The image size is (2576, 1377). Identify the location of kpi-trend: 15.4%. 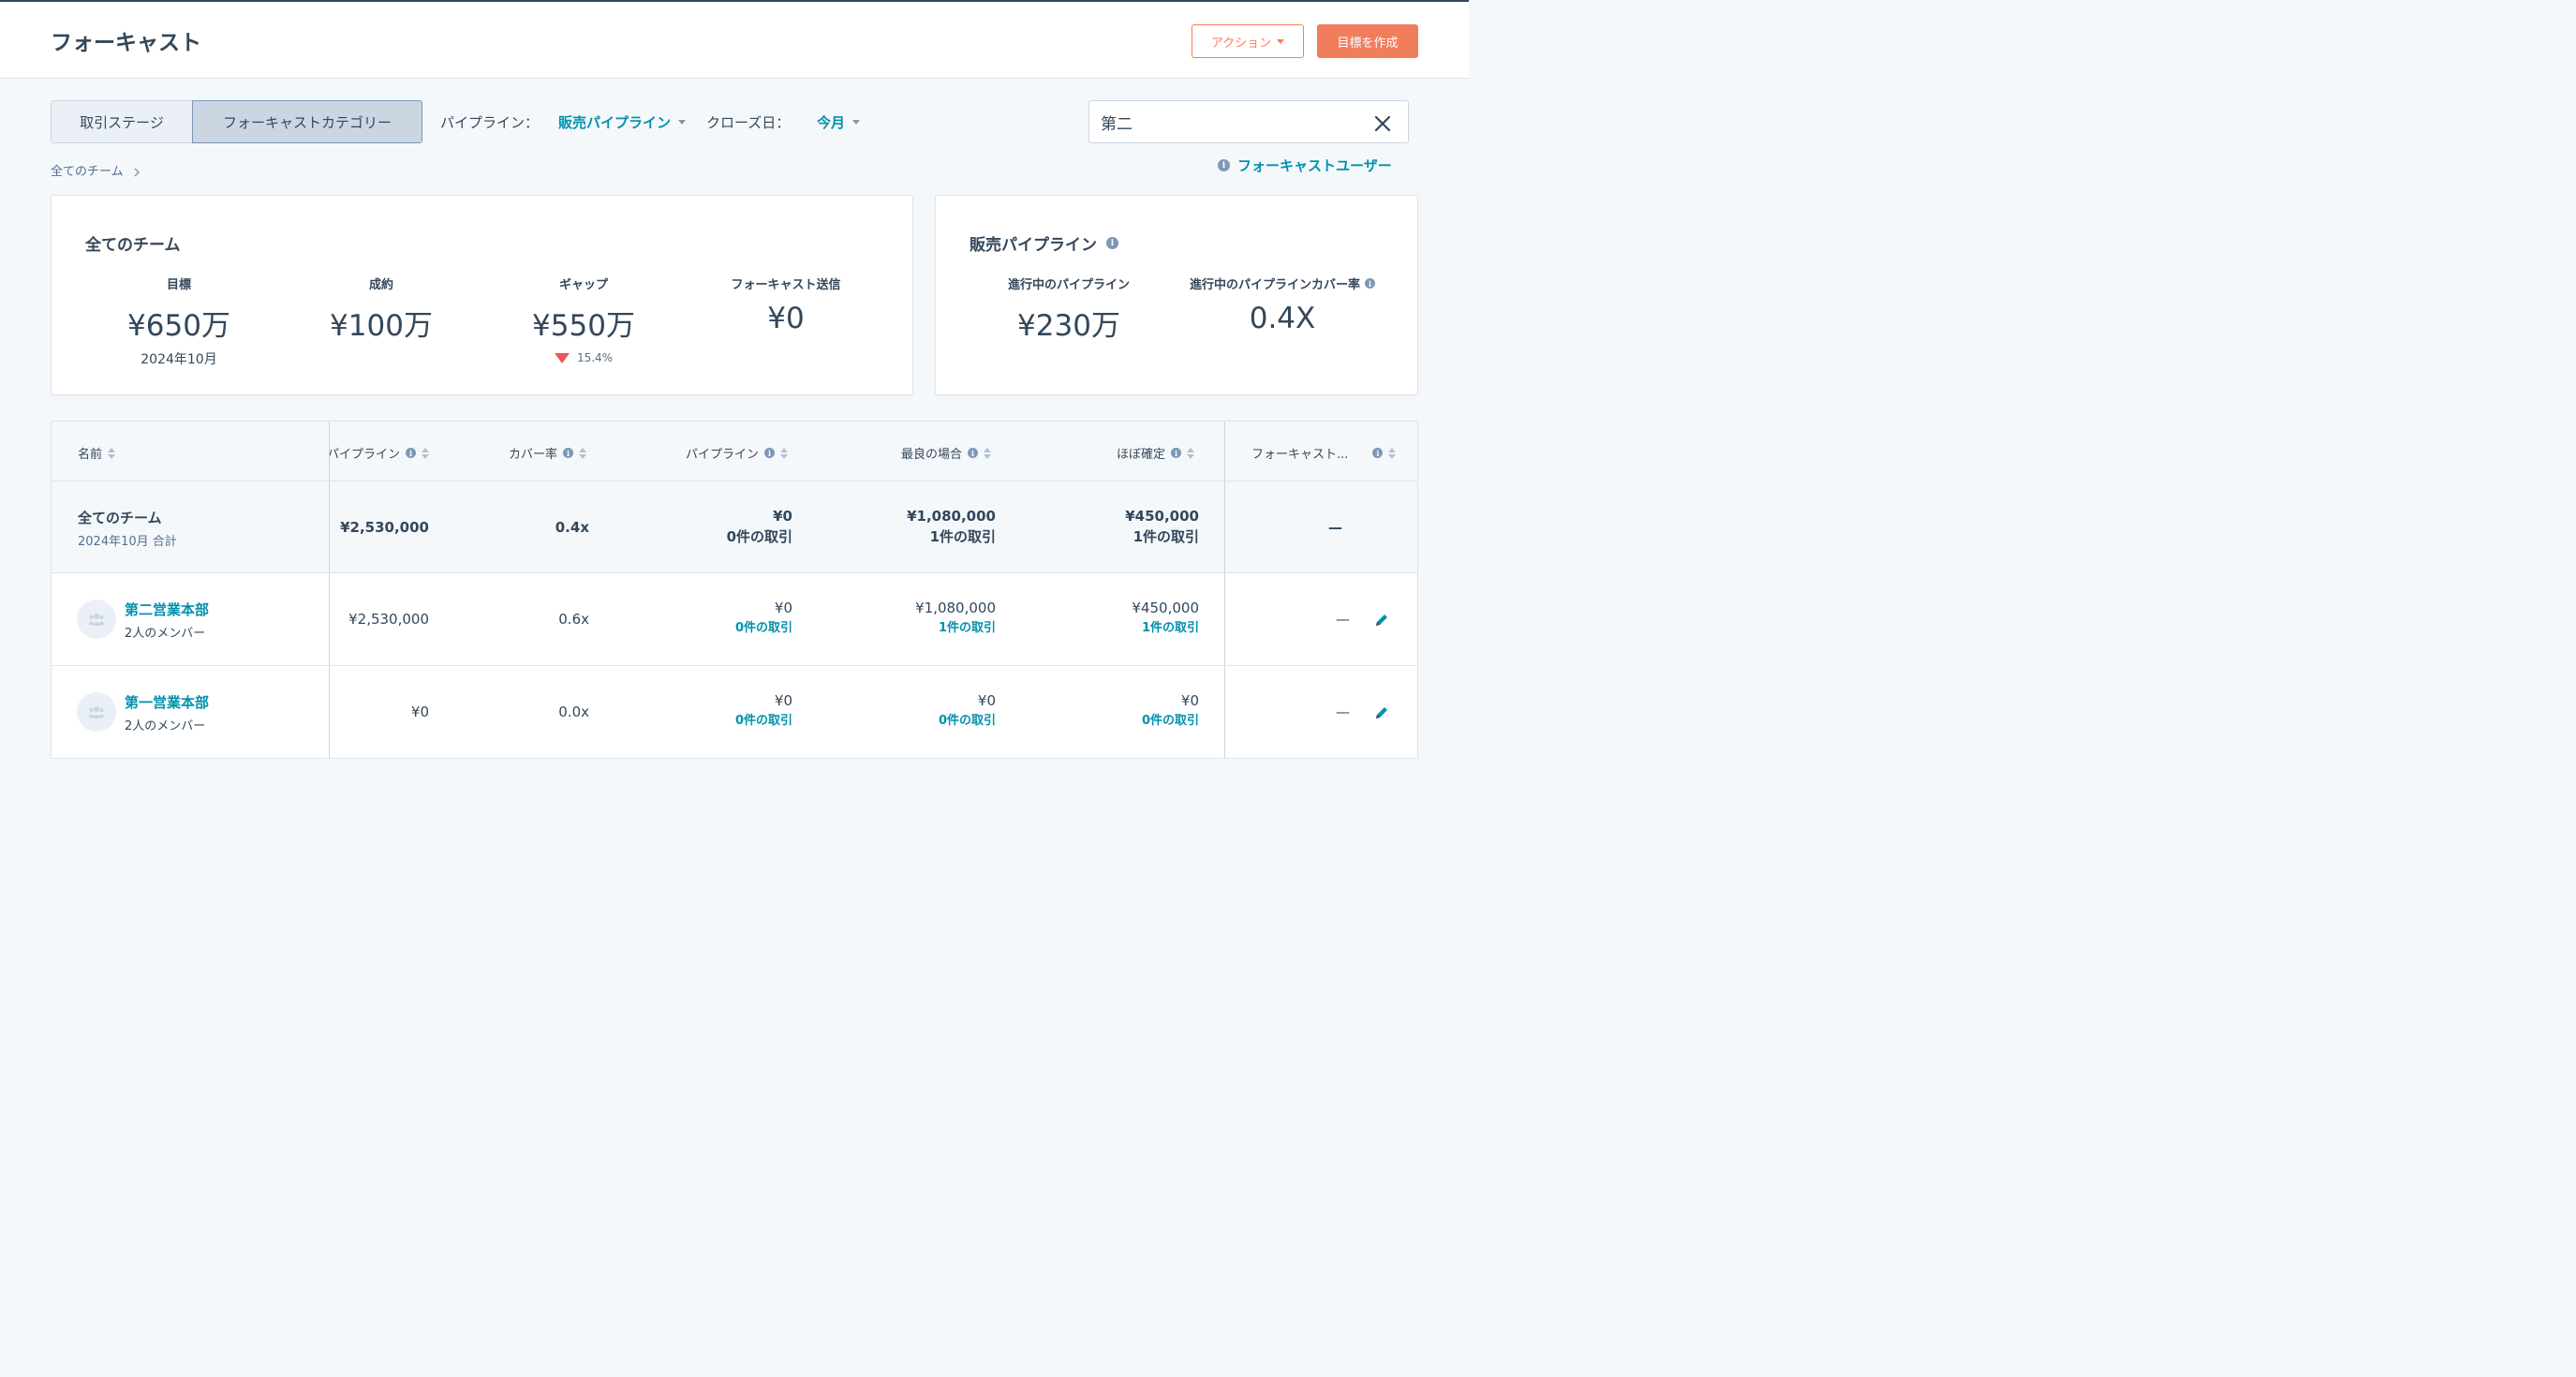
(584, 357).